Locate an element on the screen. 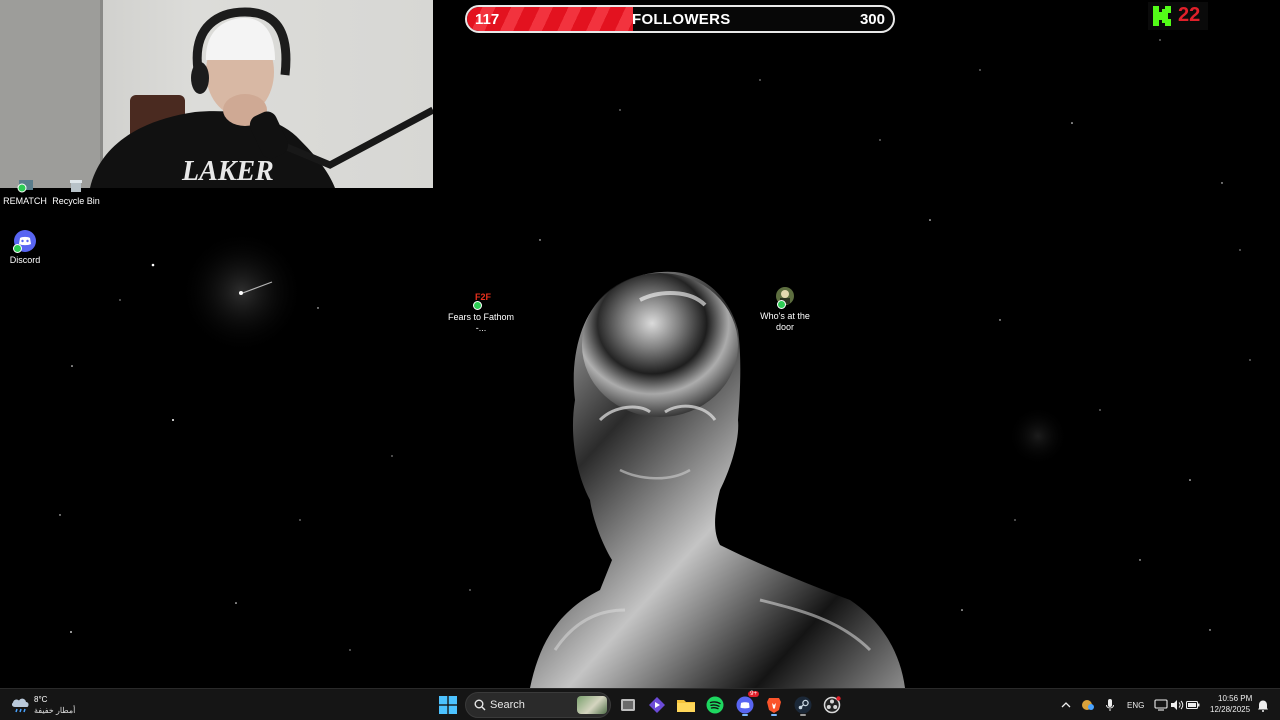 This screenshot has width=1280, height=720. desktop-icon-label: Recycle Bin is located at coordinates (76, 201).